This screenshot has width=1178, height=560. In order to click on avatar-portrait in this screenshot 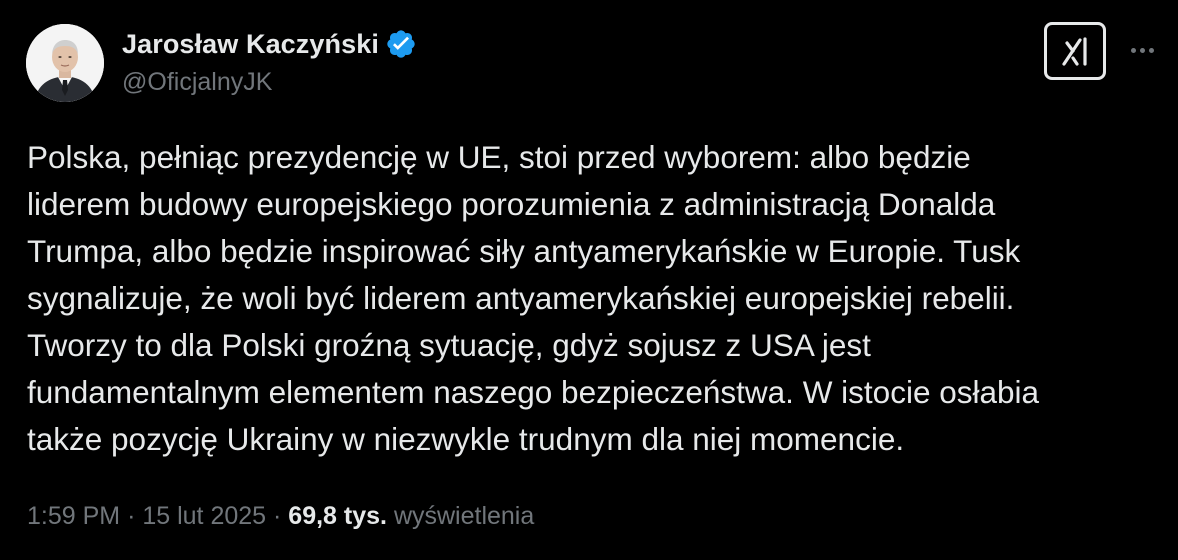, I will do `click(65, 63)`.